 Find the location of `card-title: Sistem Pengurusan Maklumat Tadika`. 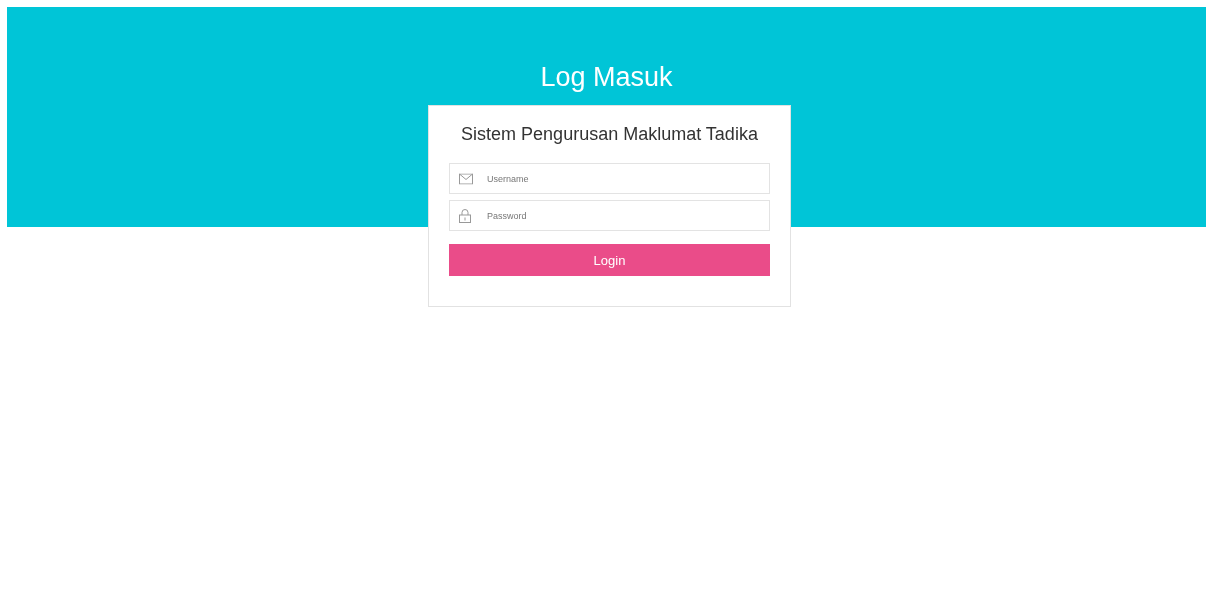

card-title: Sistem Pengurusan Maklumat Tadika is located at coordinates (609, 134).